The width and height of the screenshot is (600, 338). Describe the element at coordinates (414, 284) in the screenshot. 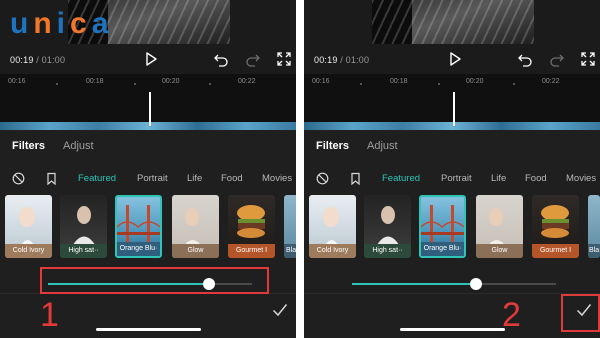

I see `slider-fill` at that location.